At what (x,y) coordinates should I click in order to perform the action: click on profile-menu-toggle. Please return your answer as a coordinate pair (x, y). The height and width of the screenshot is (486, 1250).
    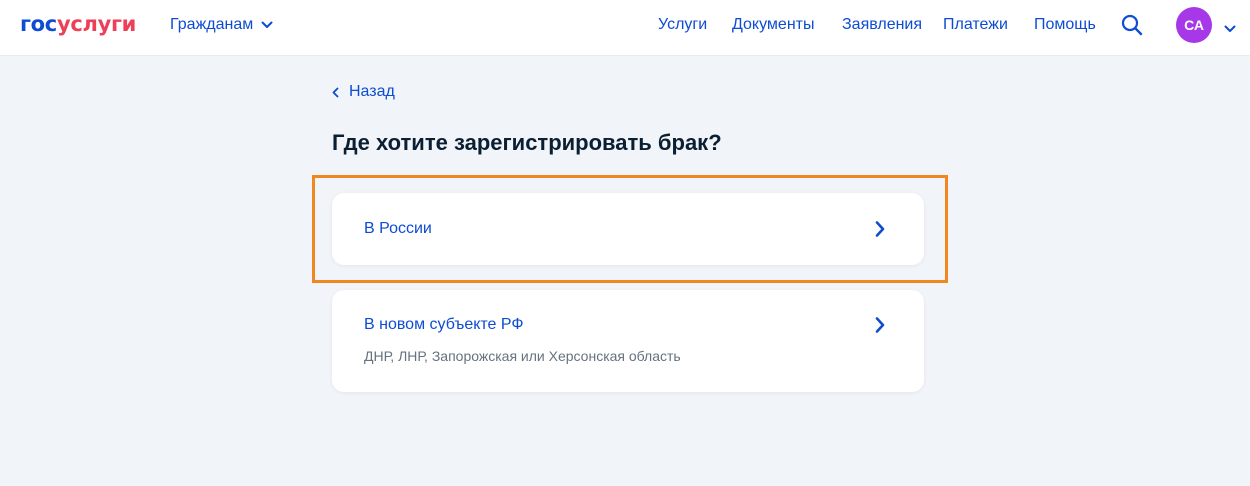
    Looking at the image, I should click on (1230, 29).